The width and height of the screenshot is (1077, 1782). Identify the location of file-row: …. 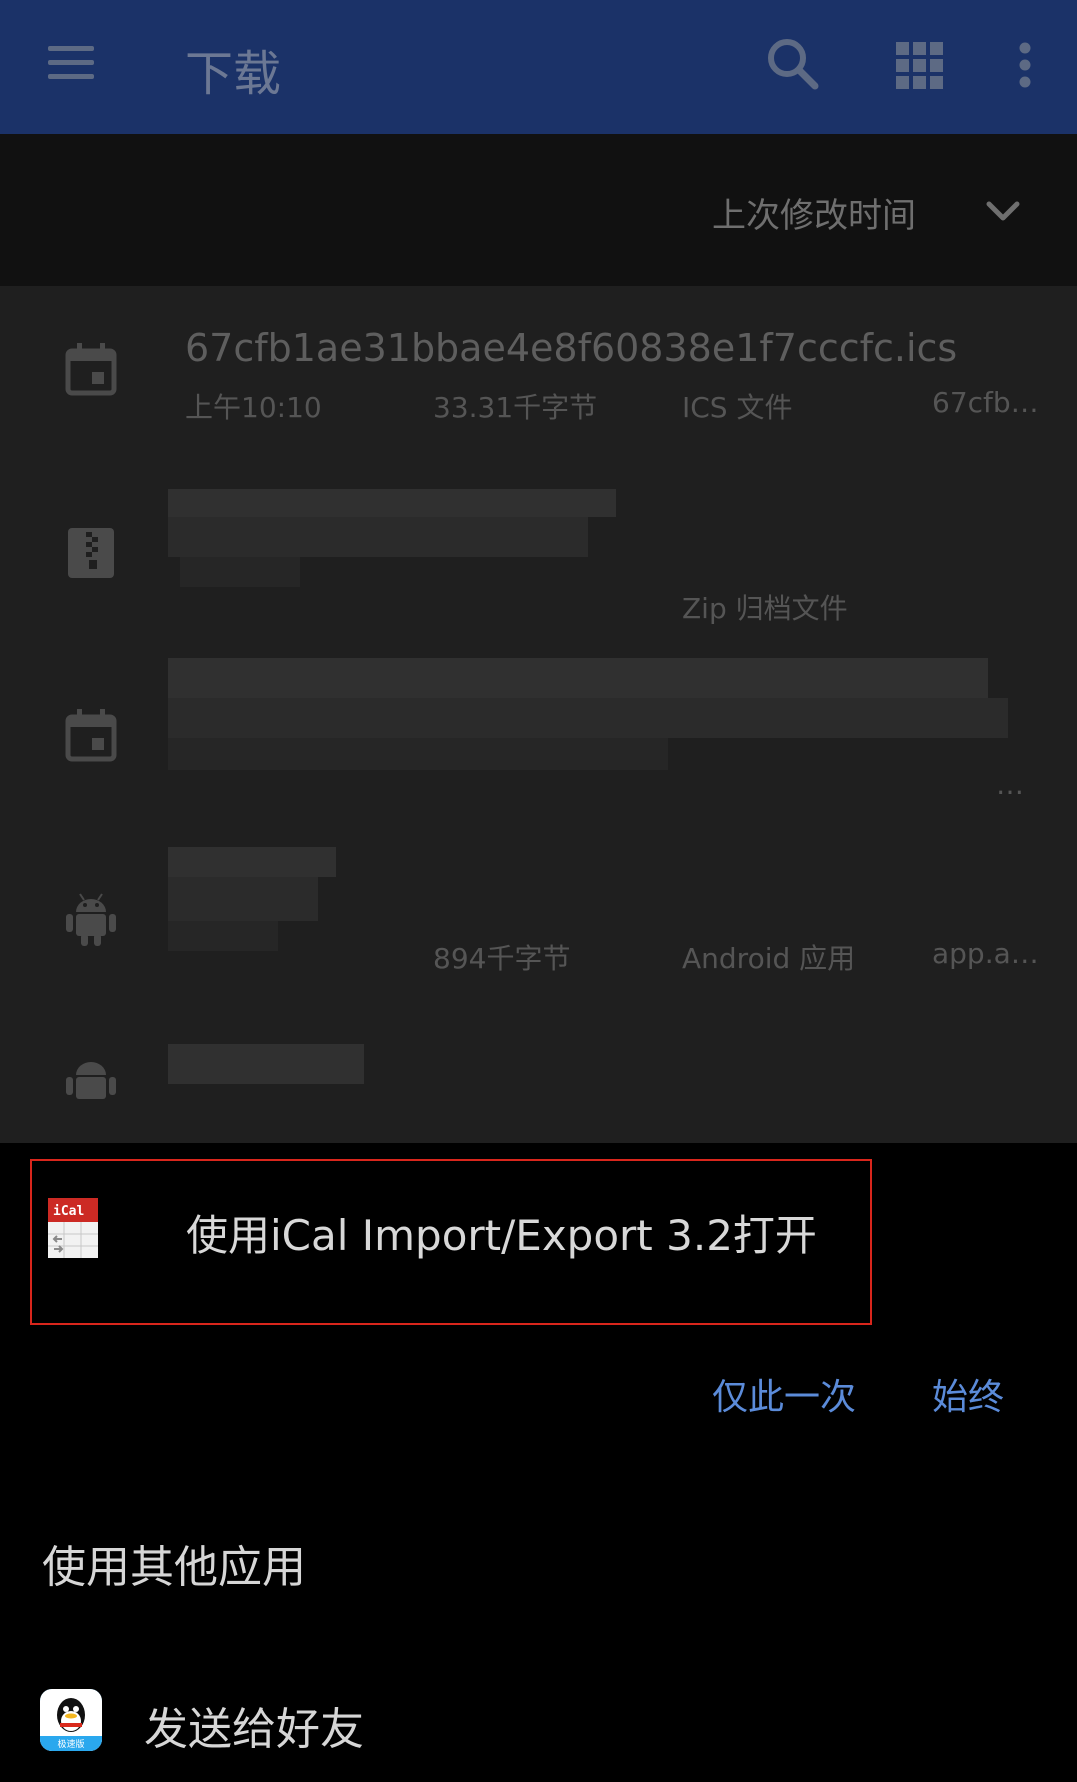
(538, 743).